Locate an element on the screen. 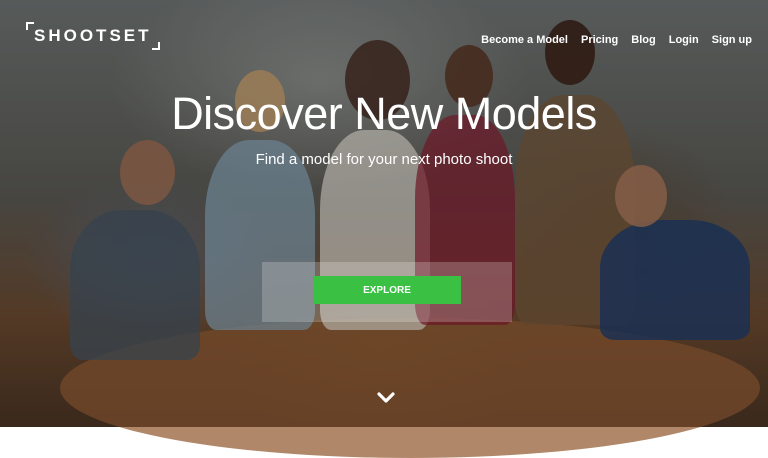 The image size is (768, 458). hero-title: Discover New Models is located at coordinates (384, 113).